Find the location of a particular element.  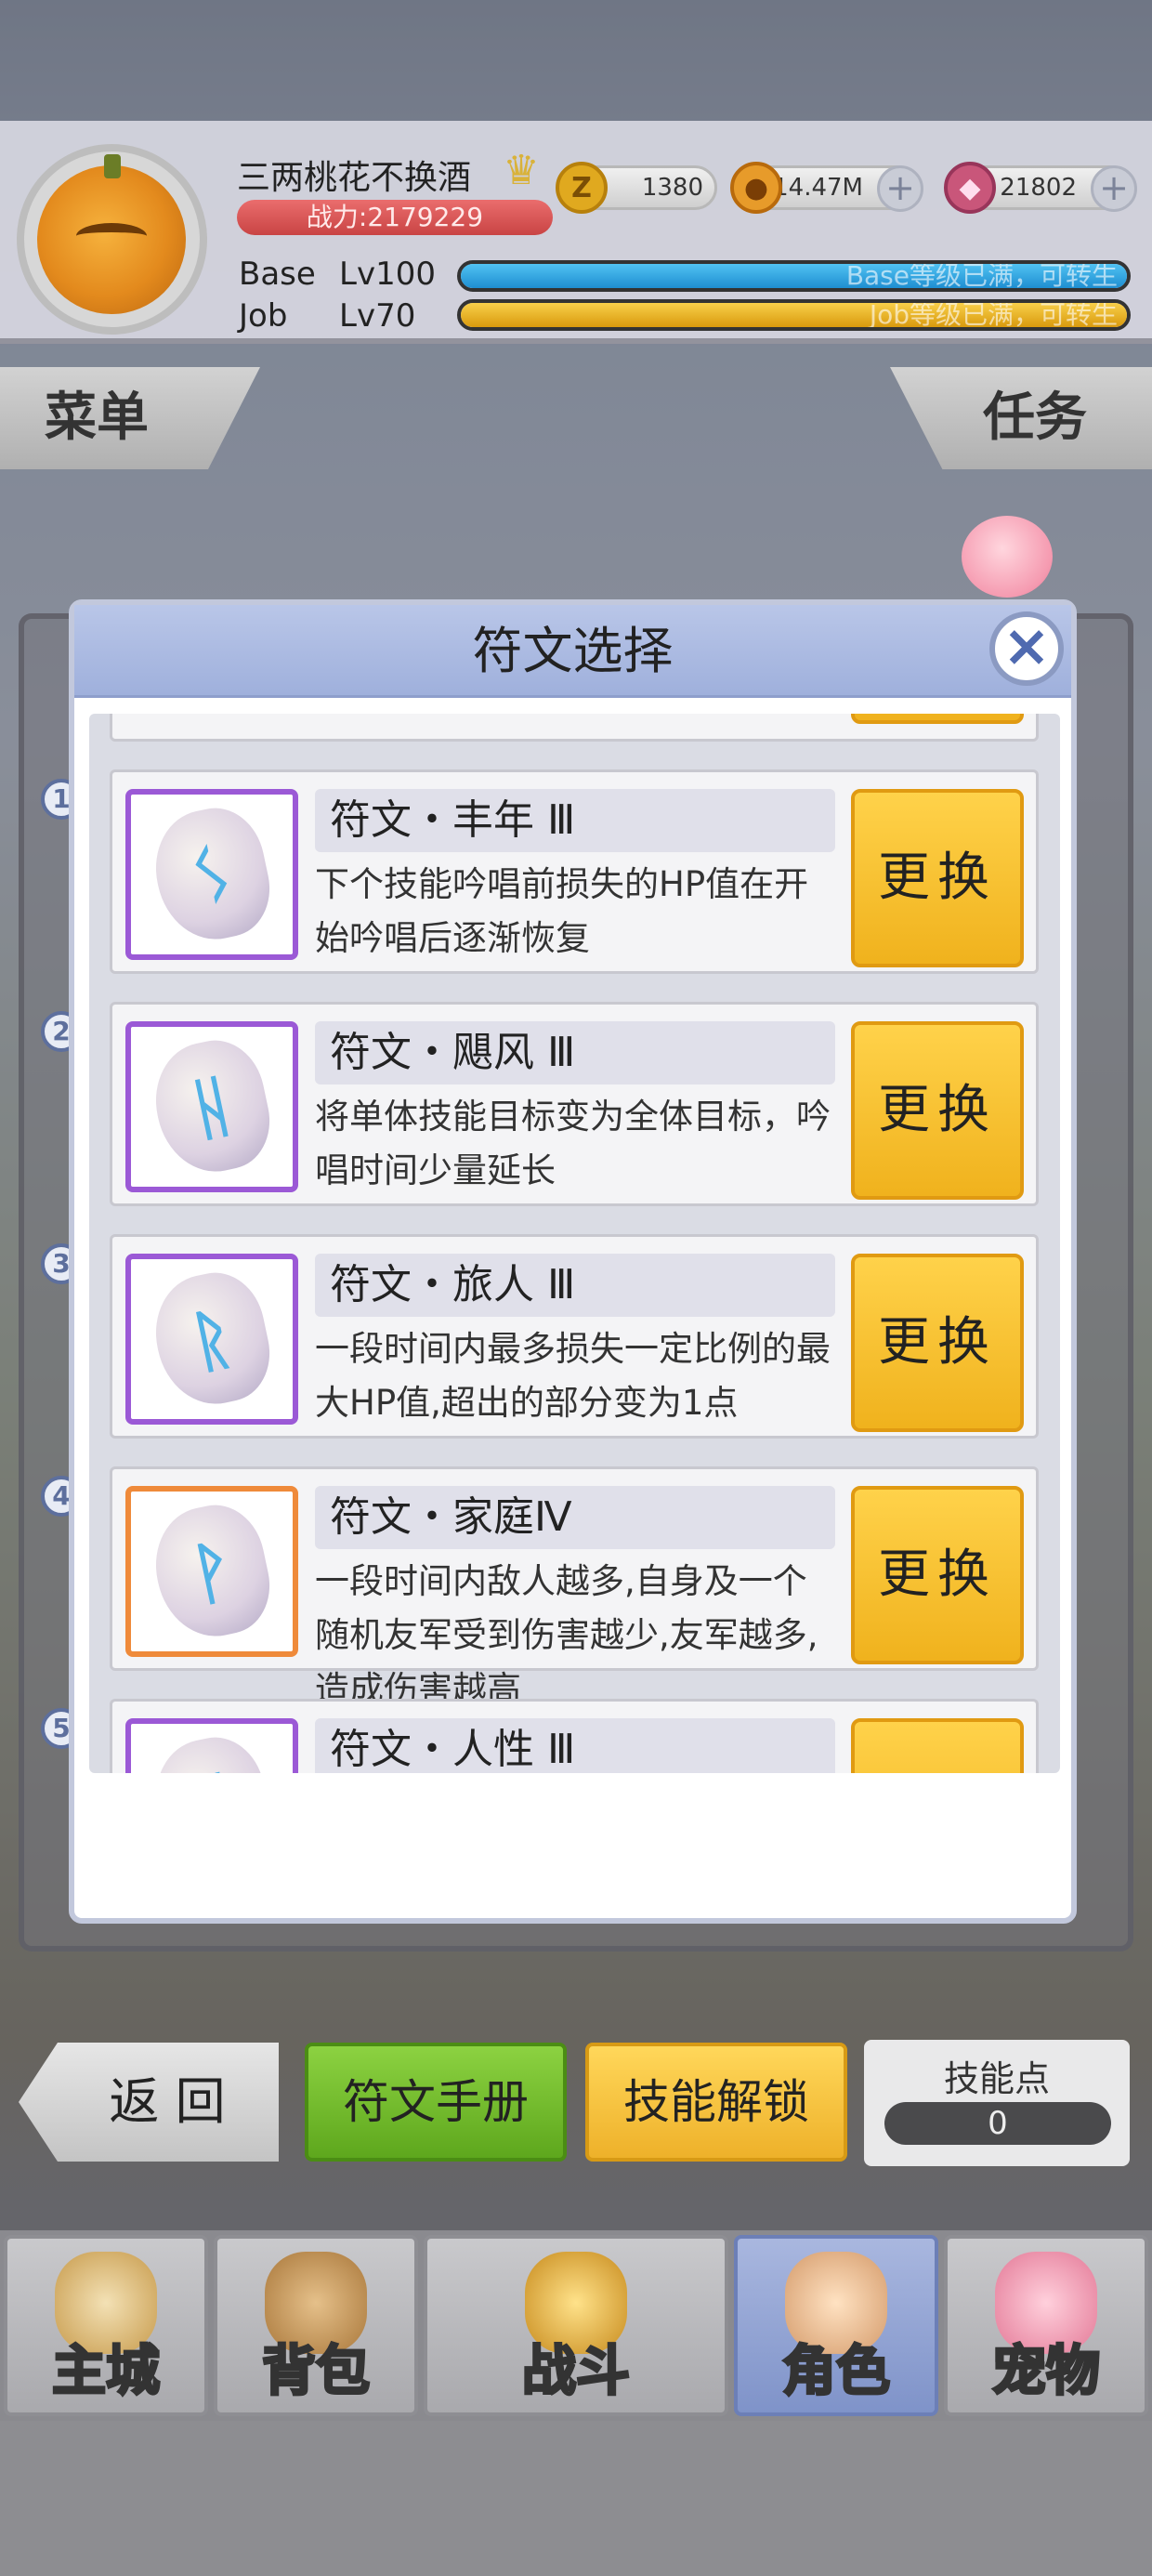

base-level: Lv100 is located at coordinates (387, 274).